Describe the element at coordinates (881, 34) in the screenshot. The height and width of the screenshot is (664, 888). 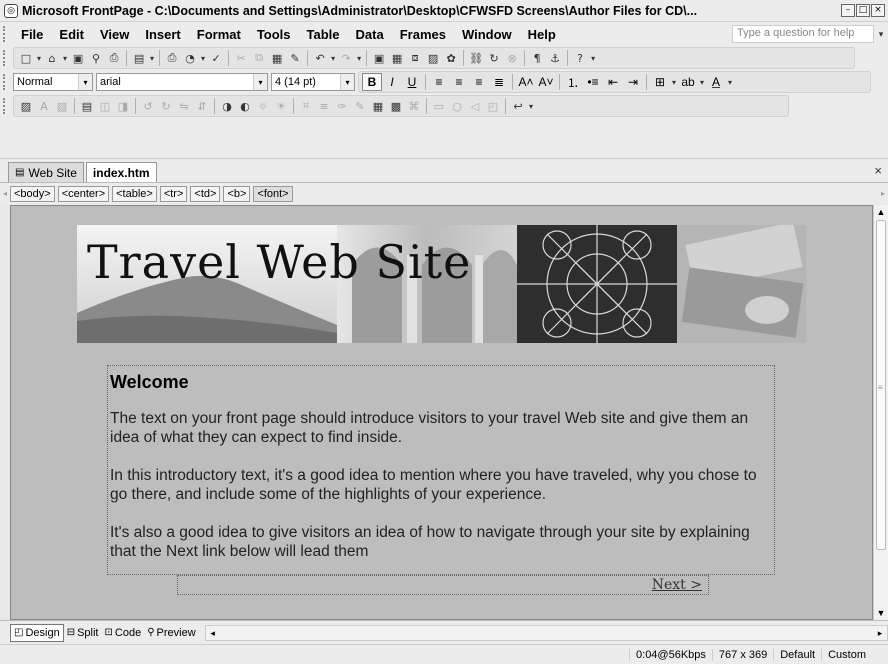
I see `help-dropdown-icon: ▾` at that location.